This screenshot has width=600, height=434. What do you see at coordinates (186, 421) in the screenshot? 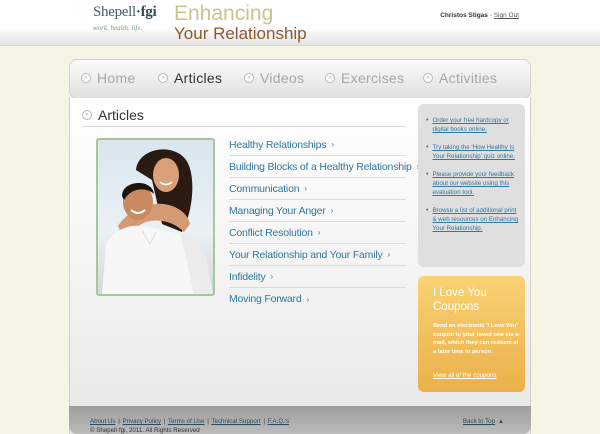
I see `terms-of-use-link: Terms of Use` at bounding box center [186, 421].